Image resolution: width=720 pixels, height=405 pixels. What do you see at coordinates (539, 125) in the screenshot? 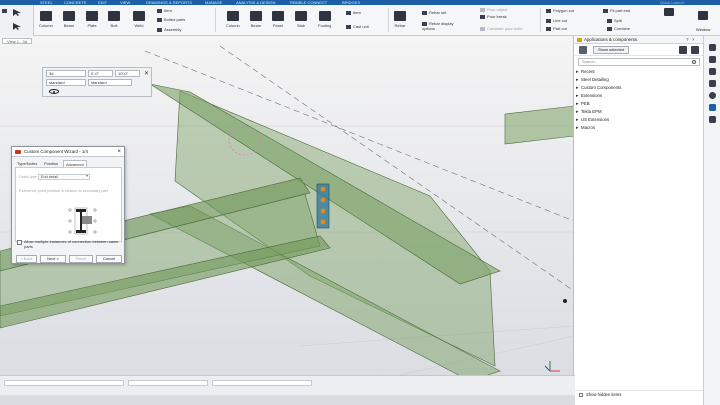
I see `beam-segment-far` at bounding box center [539, 125].